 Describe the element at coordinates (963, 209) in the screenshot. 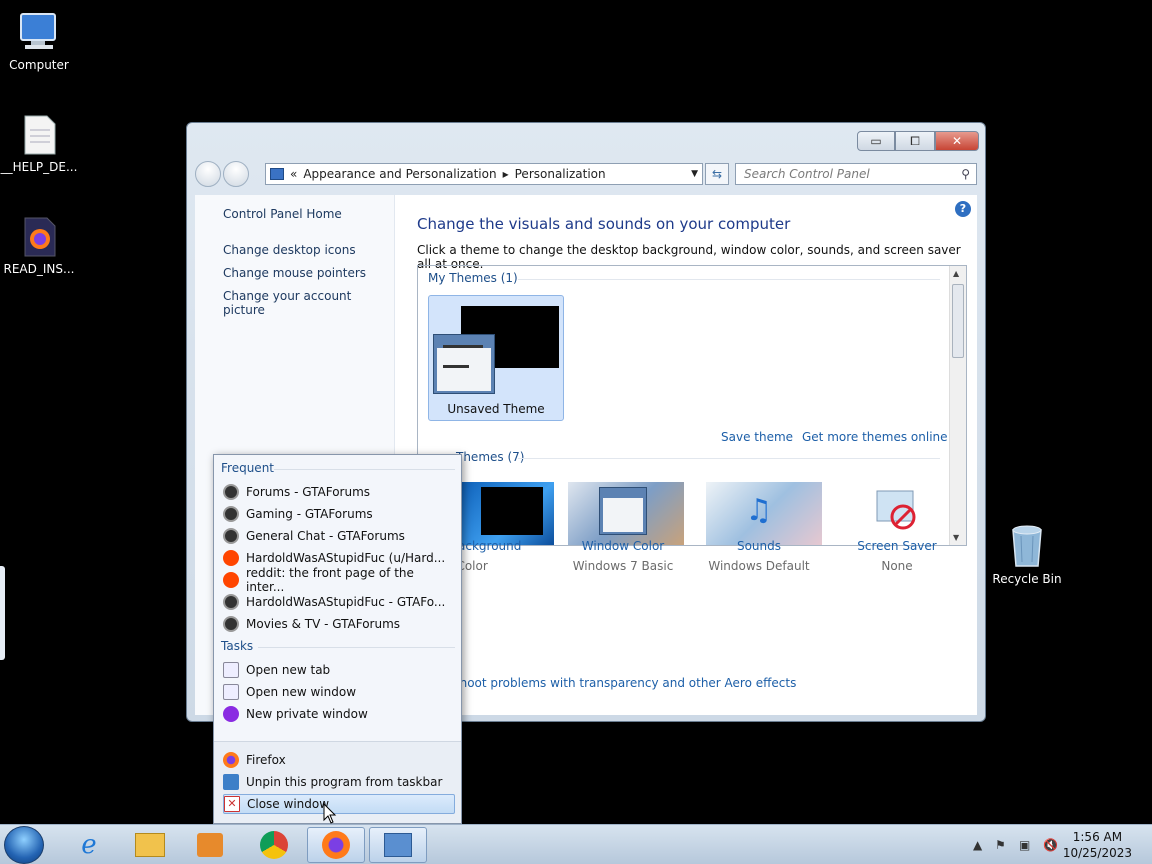

I see `help-icon: ?` at that location.